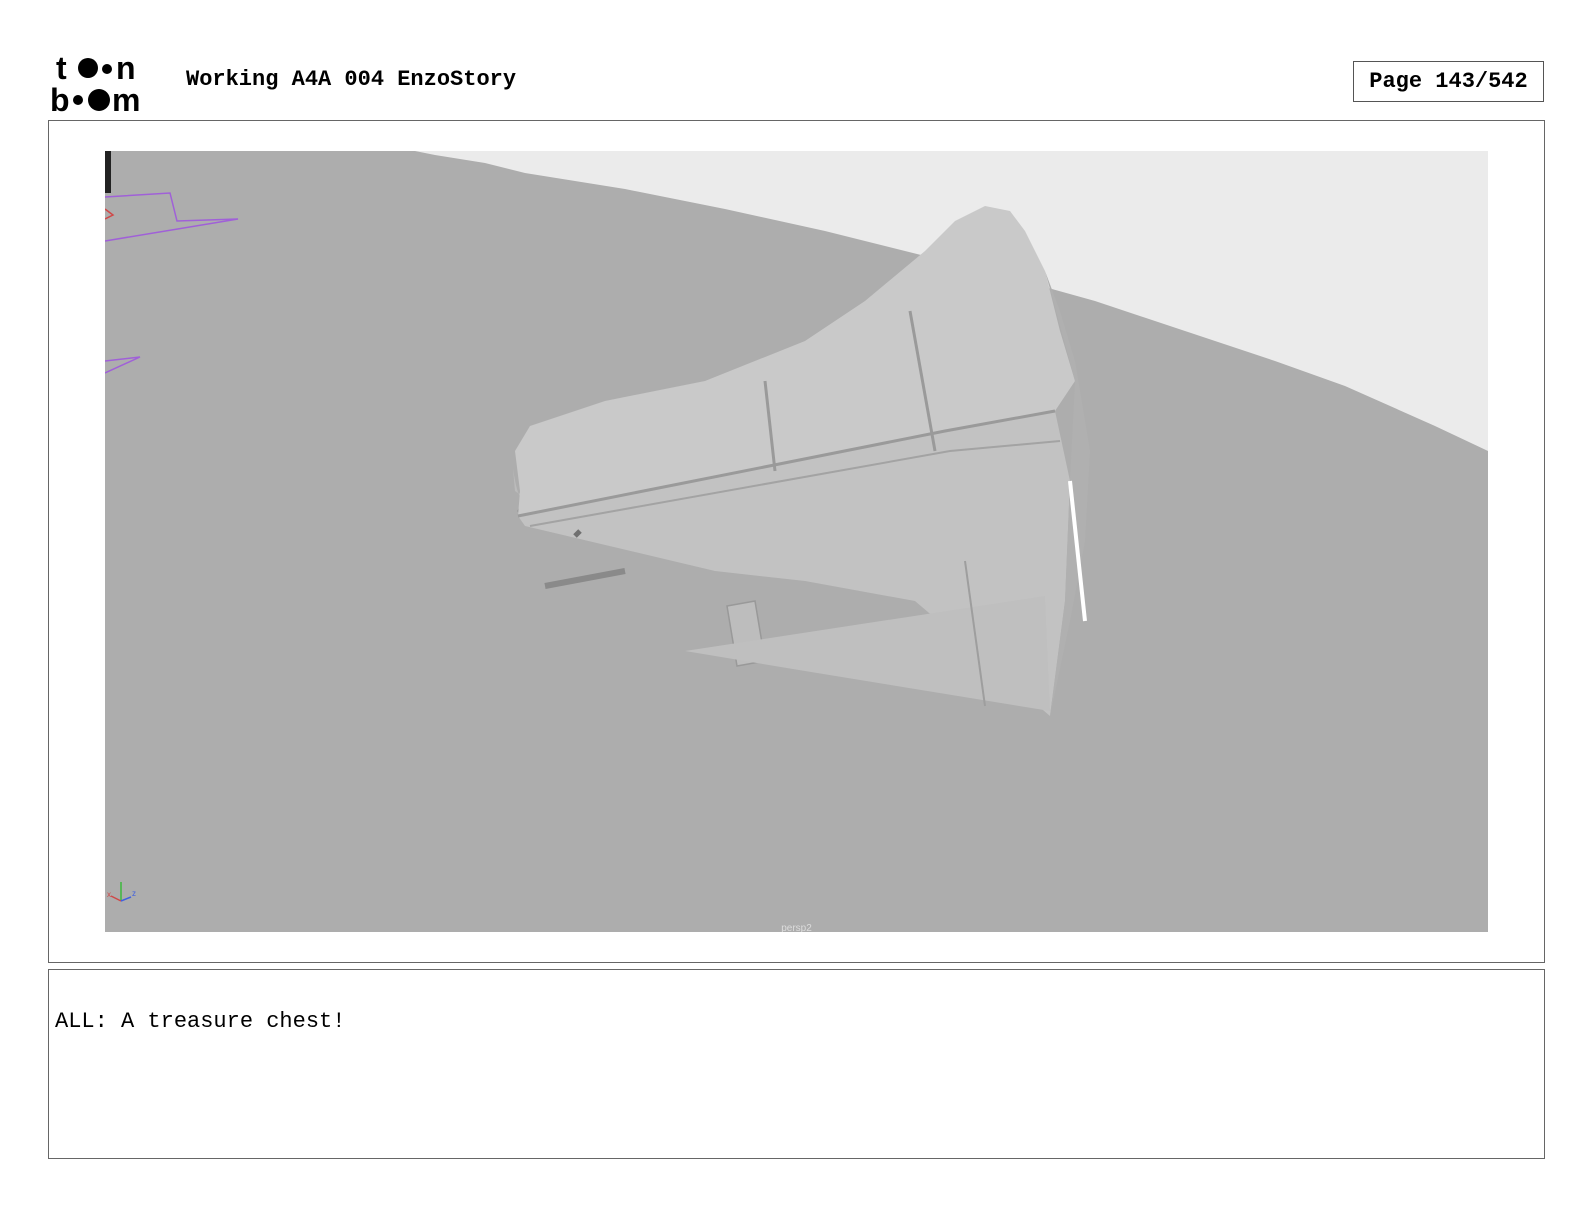  Describe the element at coordinates (200, 1021) in the screenshot. I see `dialogue-text: ALL: A treasure chest!` at that location.